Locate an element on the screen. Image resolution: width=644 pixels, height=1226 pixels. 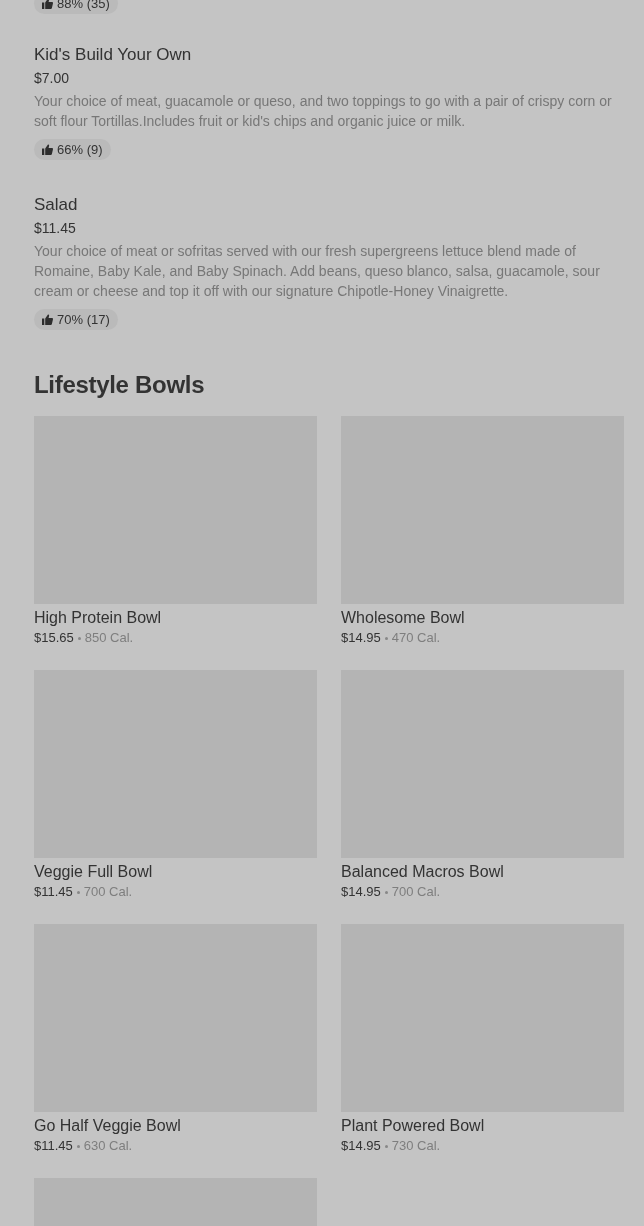
item-name: Salad is located at coordinates (329, 205).